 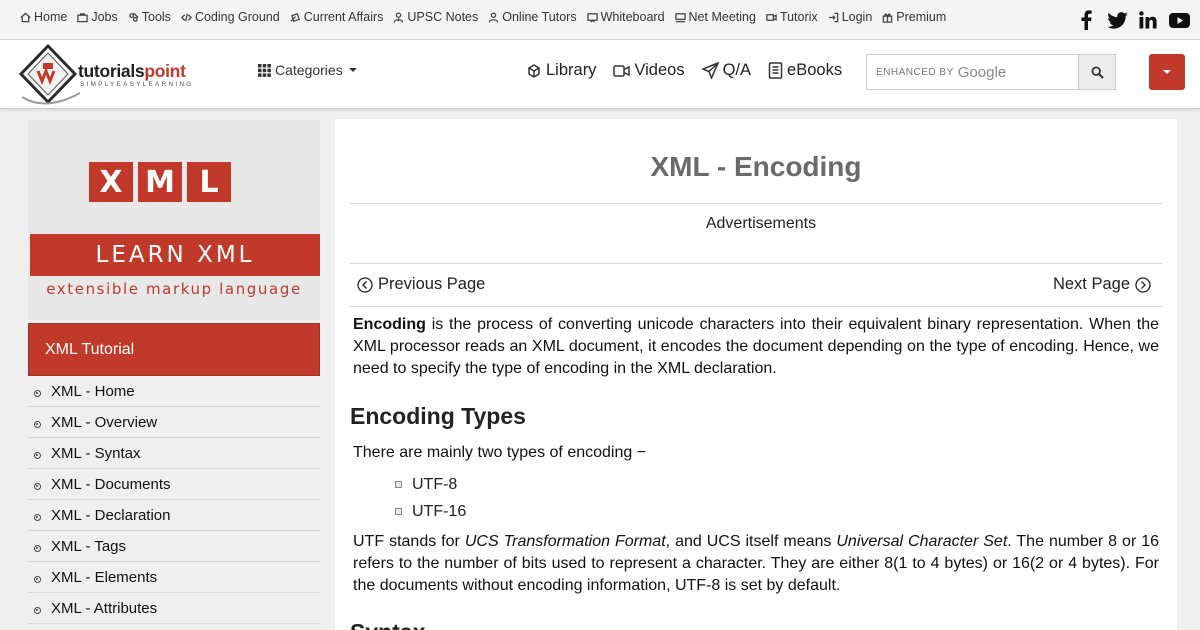 What do you see at coordinates (97, 17) in the screenshot?
I see `topnav-jobs: Jobs` at bounding box center [97, 17].